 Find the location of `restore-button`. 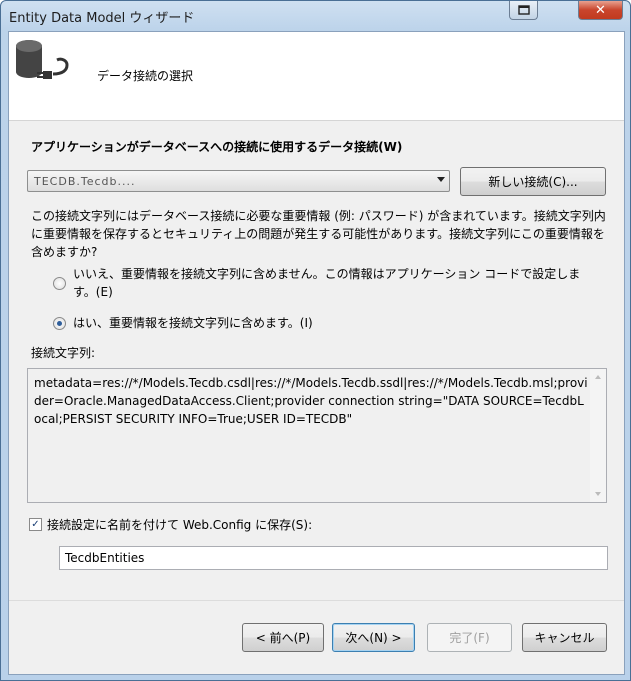

restore-button is located at coordinates (523, 10).